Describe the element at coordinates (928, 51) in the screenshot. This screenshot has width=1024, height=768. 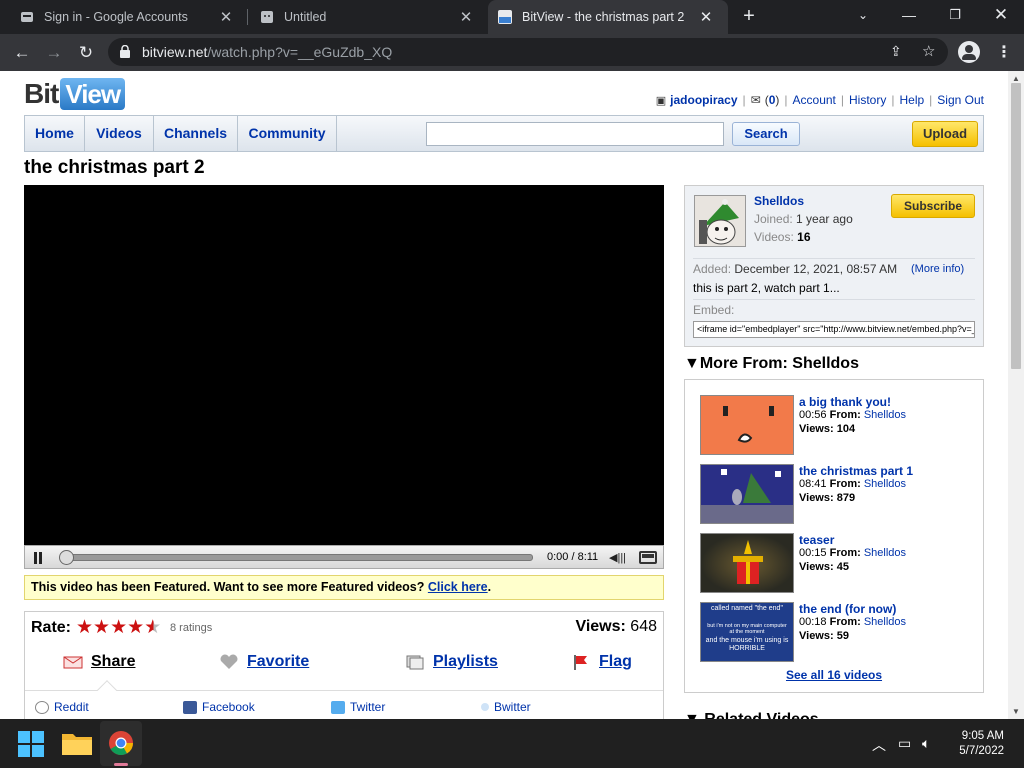
I see `bookmark-star-icon: ☆` at that location.